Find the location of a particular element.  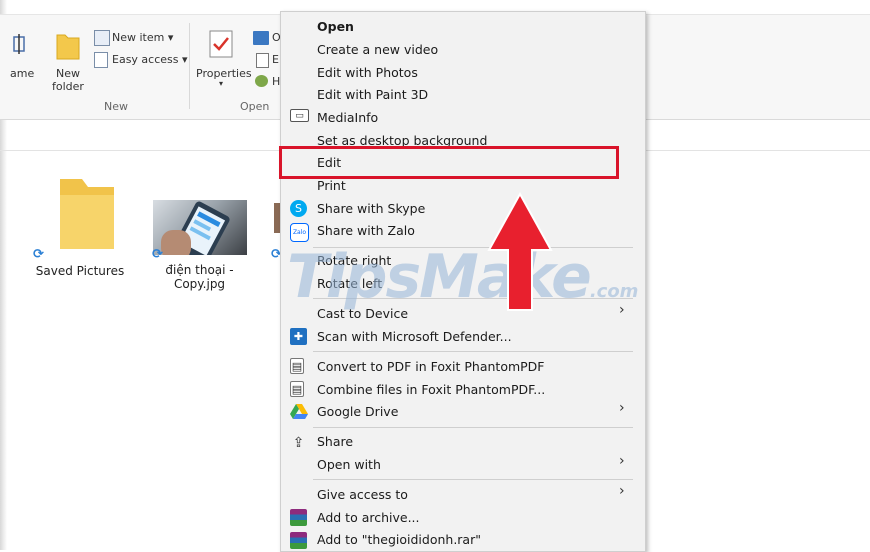

menu-item-edit-paint3d: Edit with Paint 3D is located at coordinates (372, 95).